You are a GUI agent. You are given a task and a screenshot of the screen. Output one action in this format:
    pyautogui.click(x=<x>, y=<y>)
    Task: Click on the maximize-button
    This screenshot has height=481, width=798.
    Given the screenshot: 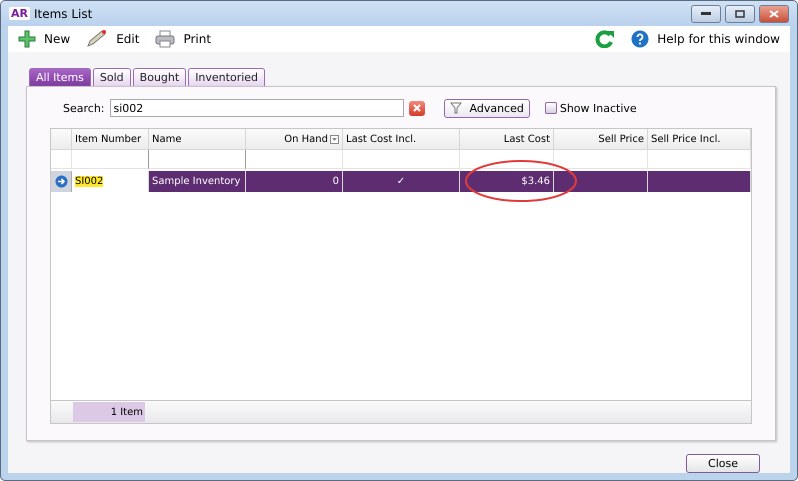 What is the action you would take?
    pyautogui.click(x=740, y=13)
    